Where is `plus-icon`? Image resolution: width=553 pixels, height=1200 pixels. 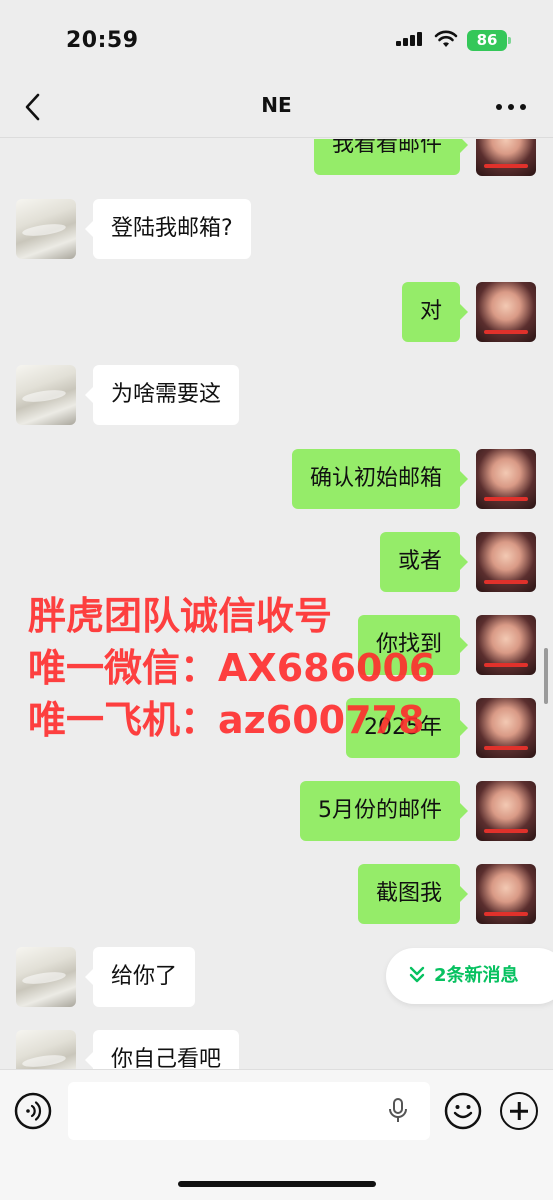
plus-icon is located at coordinates (519, 1111).